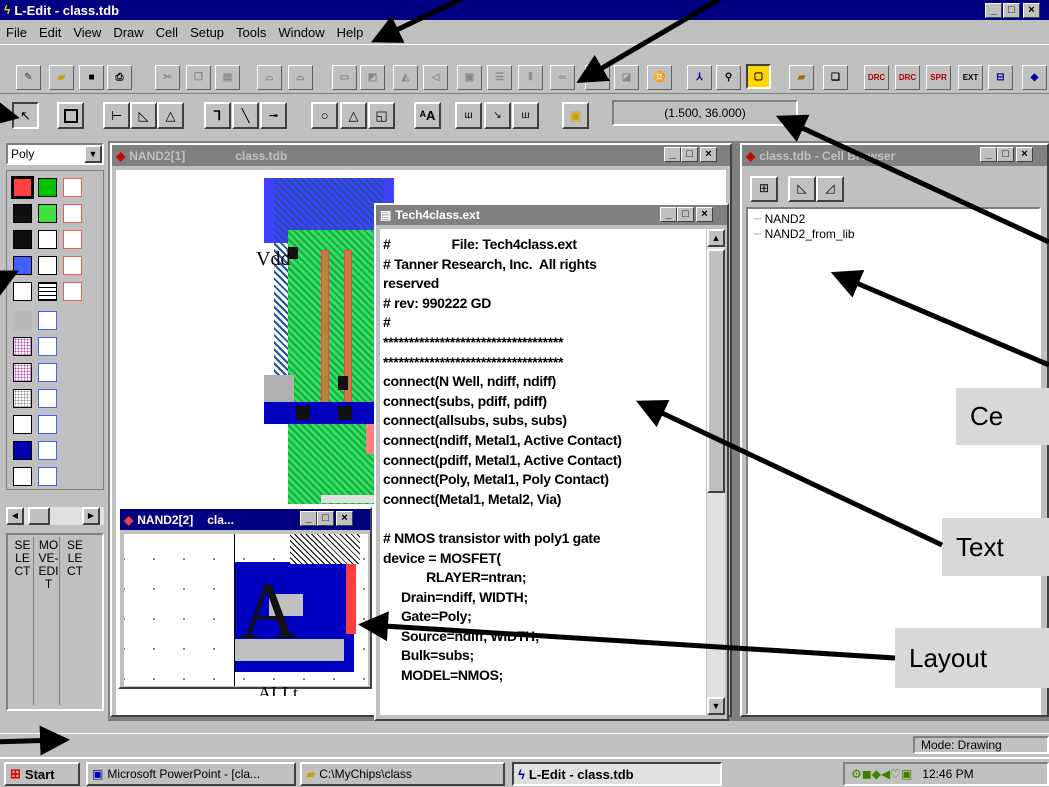  I want to click on arrow-menu, so click(417, 21).